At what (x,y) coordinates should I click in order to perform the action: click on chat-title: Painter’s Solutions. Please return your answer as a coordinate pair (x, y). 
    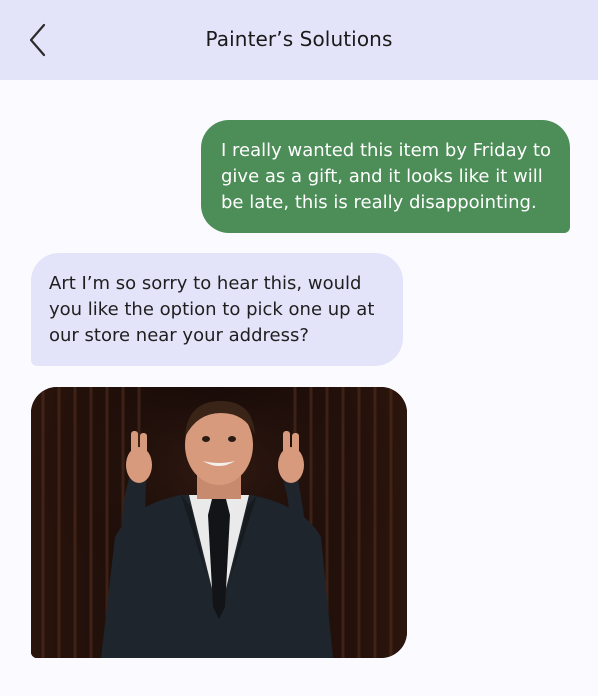
    Looking at the image, I should click on (299, 39).